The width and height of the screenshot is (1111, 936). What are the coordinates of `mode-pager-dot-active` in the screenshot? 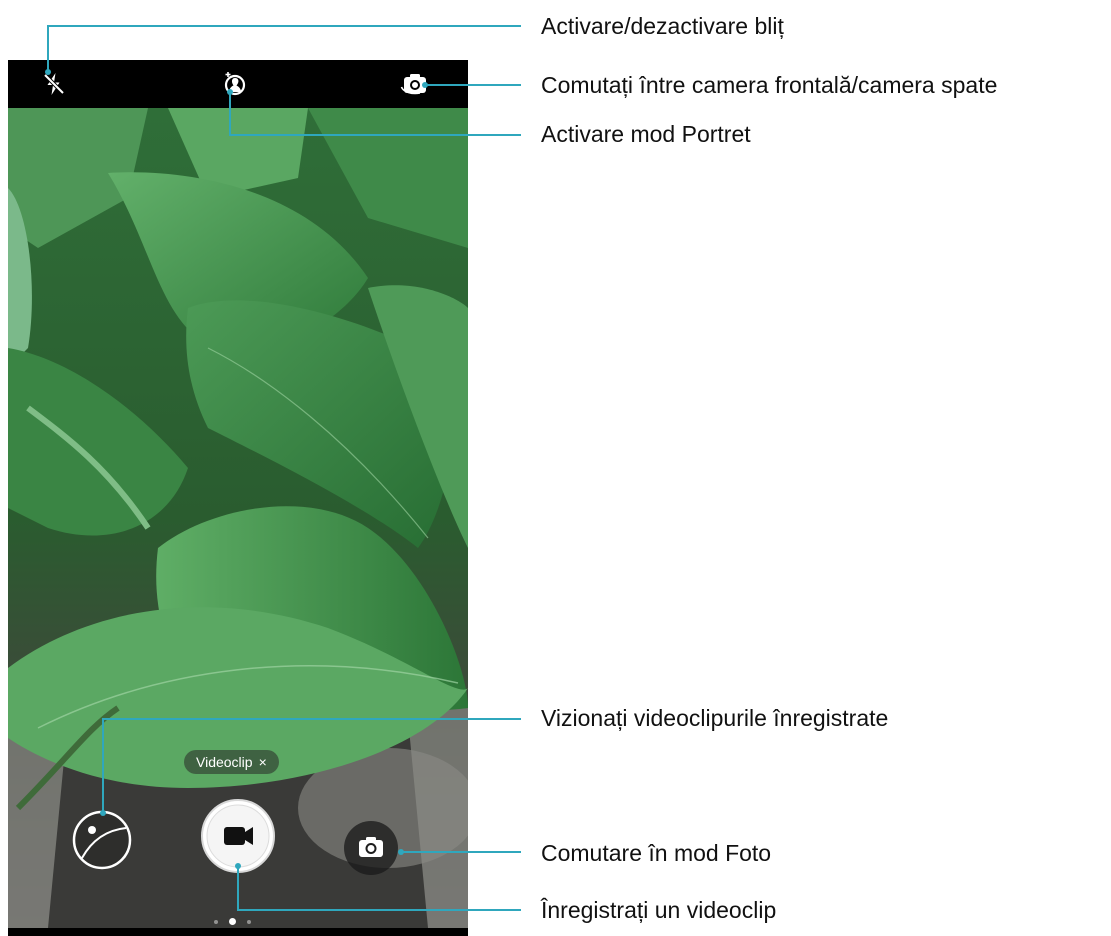 It's located at (232, 921).